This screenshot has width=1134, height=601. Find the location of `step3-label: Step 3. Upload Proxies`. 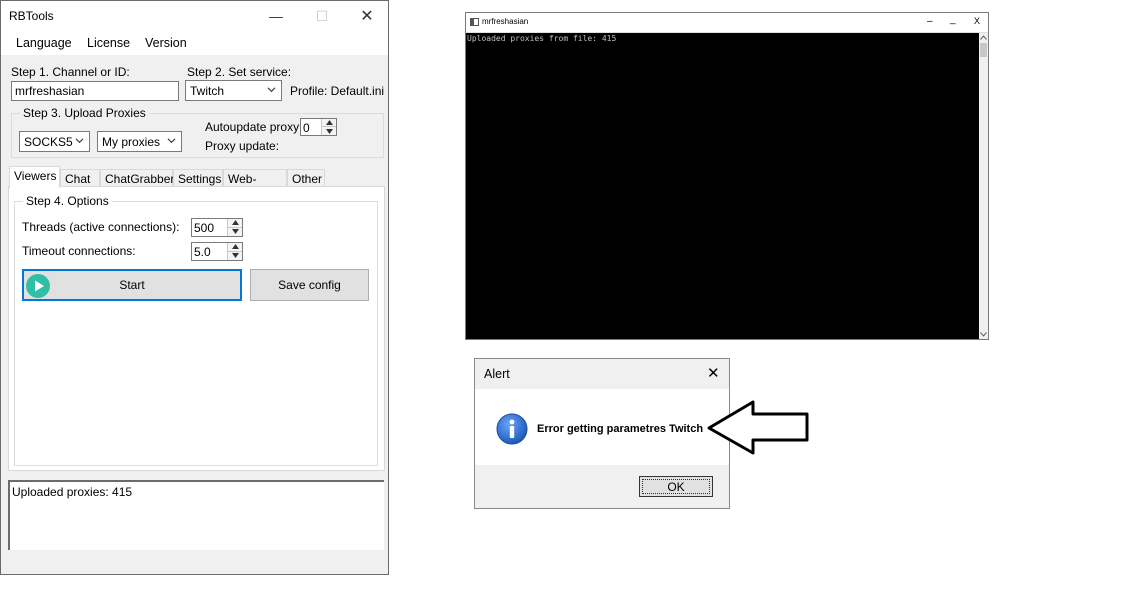

step3-label: Step 3. Upload Proxies is located at coordinates (84, 113).